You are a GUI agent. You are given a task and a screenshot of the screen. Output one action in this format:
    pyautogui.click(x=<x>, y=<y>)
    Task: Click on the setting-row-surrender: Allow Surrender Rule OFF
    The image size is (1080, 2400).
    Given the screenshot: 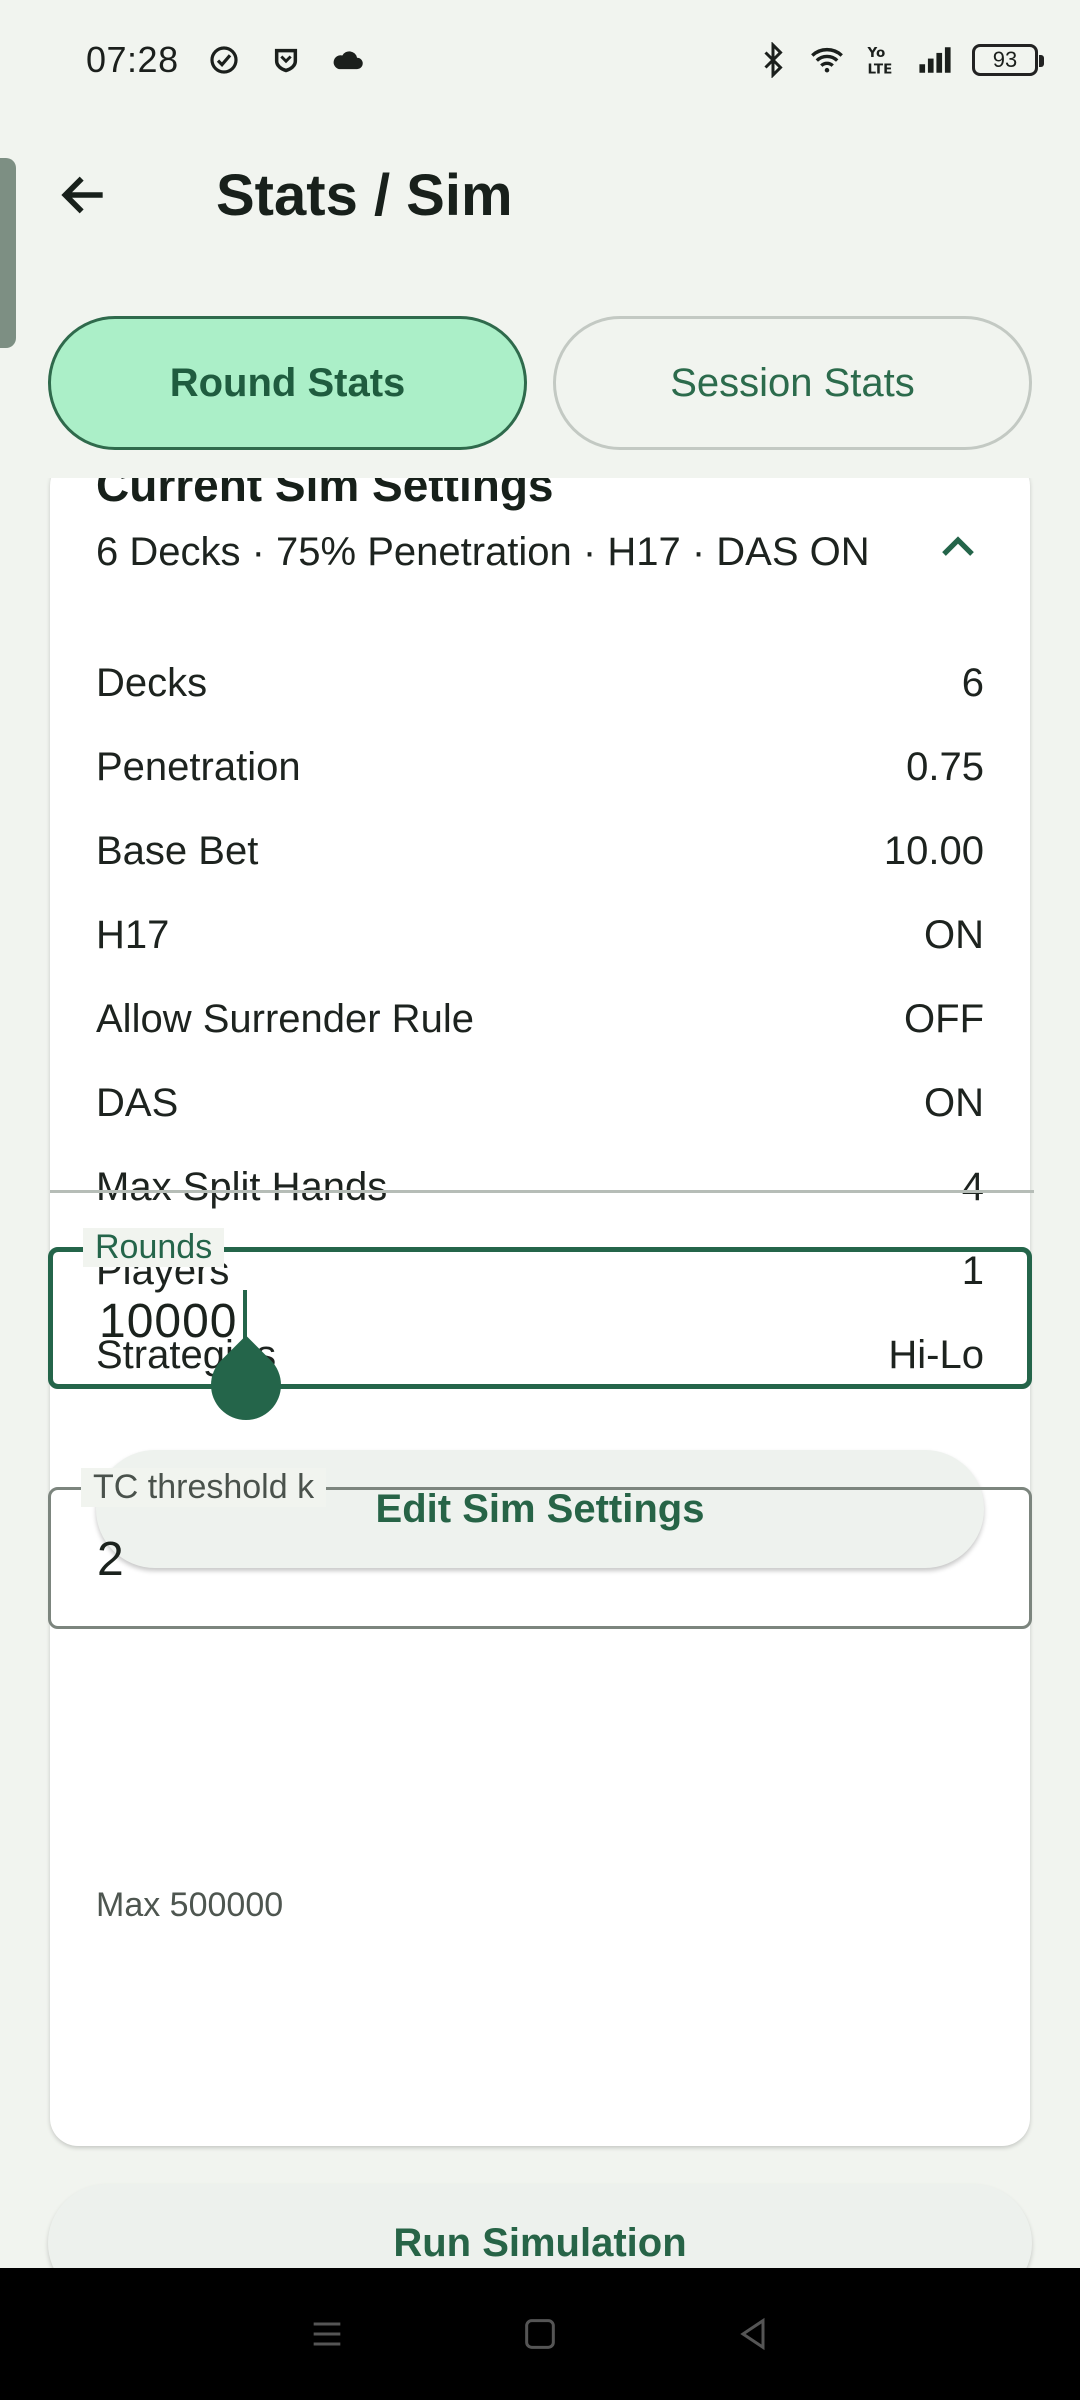 What is the action you would take?
    pyautogui.click(x=540, y=1019)
    